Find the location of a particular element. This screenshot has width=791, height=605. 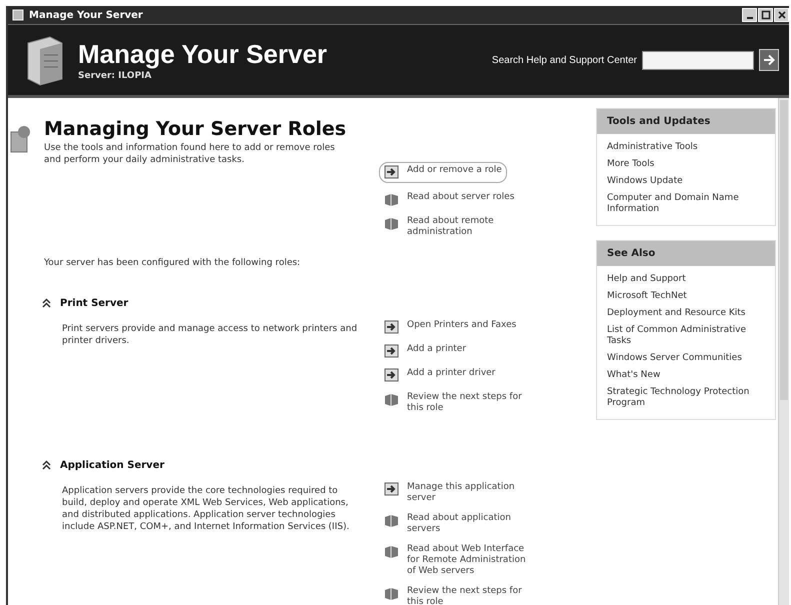

close-icon is located at coordinates (782, 15).